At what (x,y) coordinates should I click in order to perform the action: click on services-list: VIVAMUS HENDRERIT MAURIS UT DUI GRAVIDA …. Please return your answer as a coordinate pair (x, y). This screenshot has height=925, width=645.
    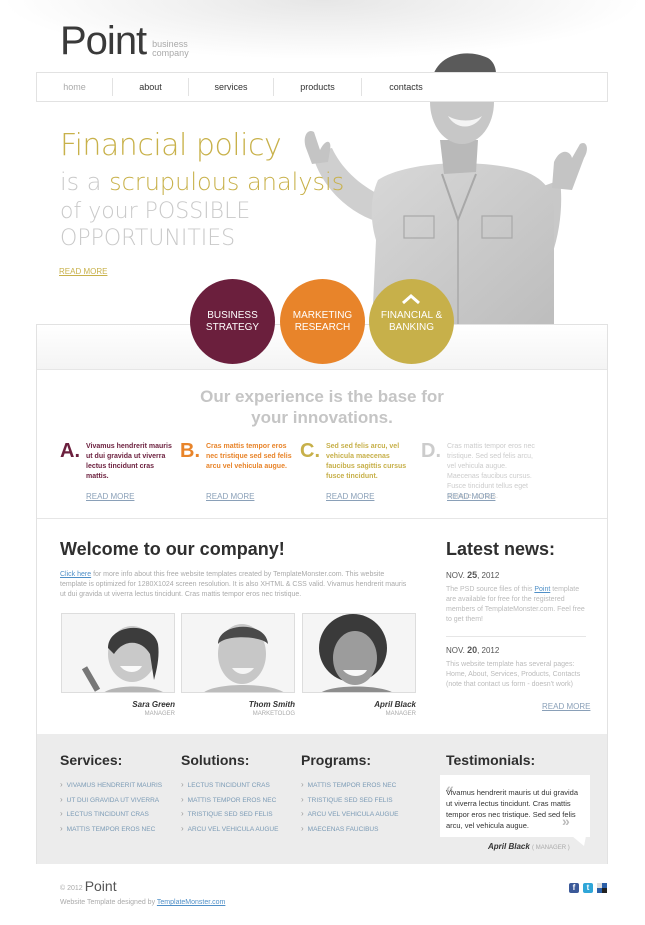
    Looking at the image, I should click on (111, 809).